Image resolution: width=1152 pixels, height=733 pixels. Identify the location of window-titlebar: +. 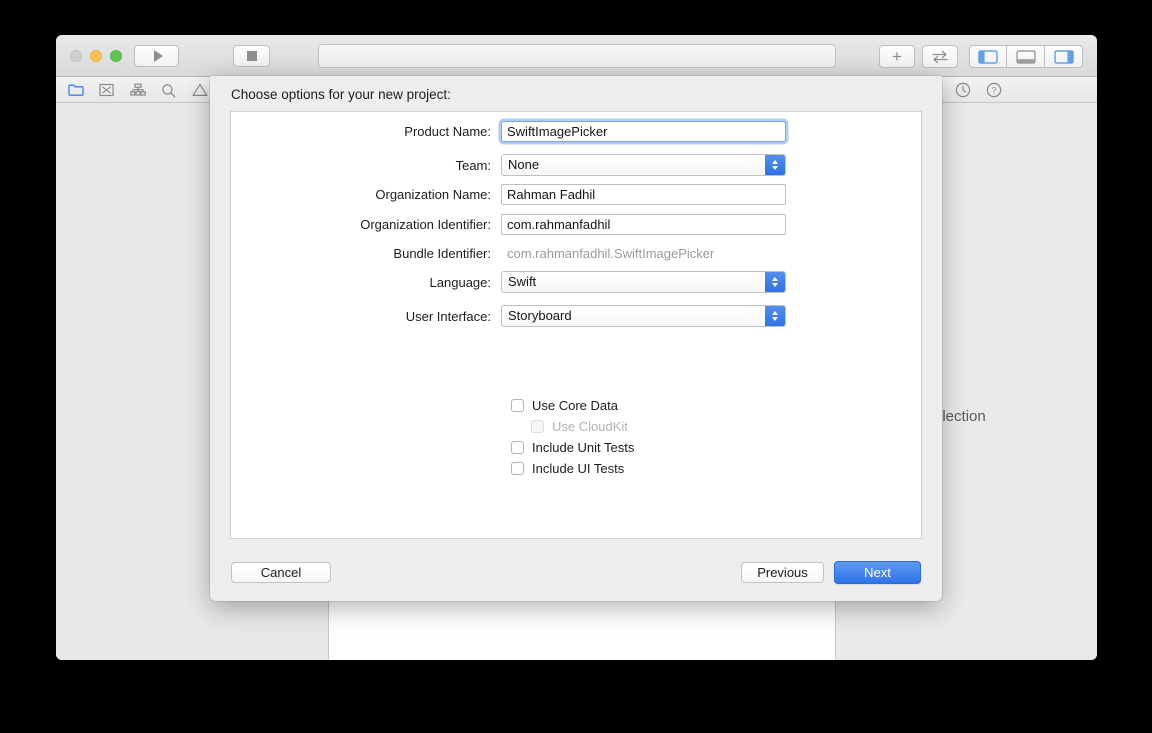
(576, 56).